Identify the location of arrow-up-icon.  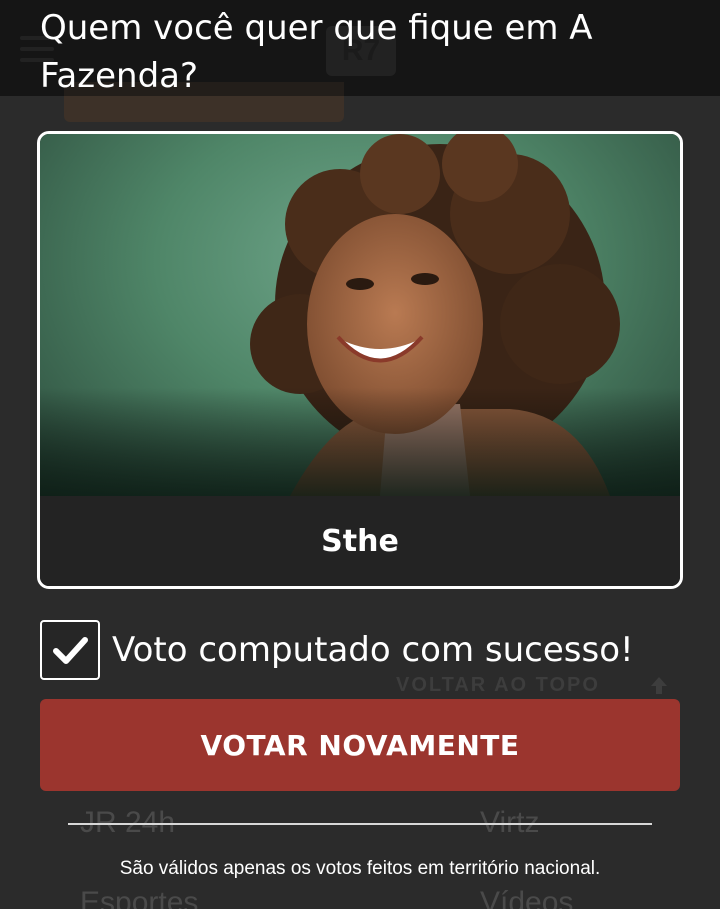
(659, 685).